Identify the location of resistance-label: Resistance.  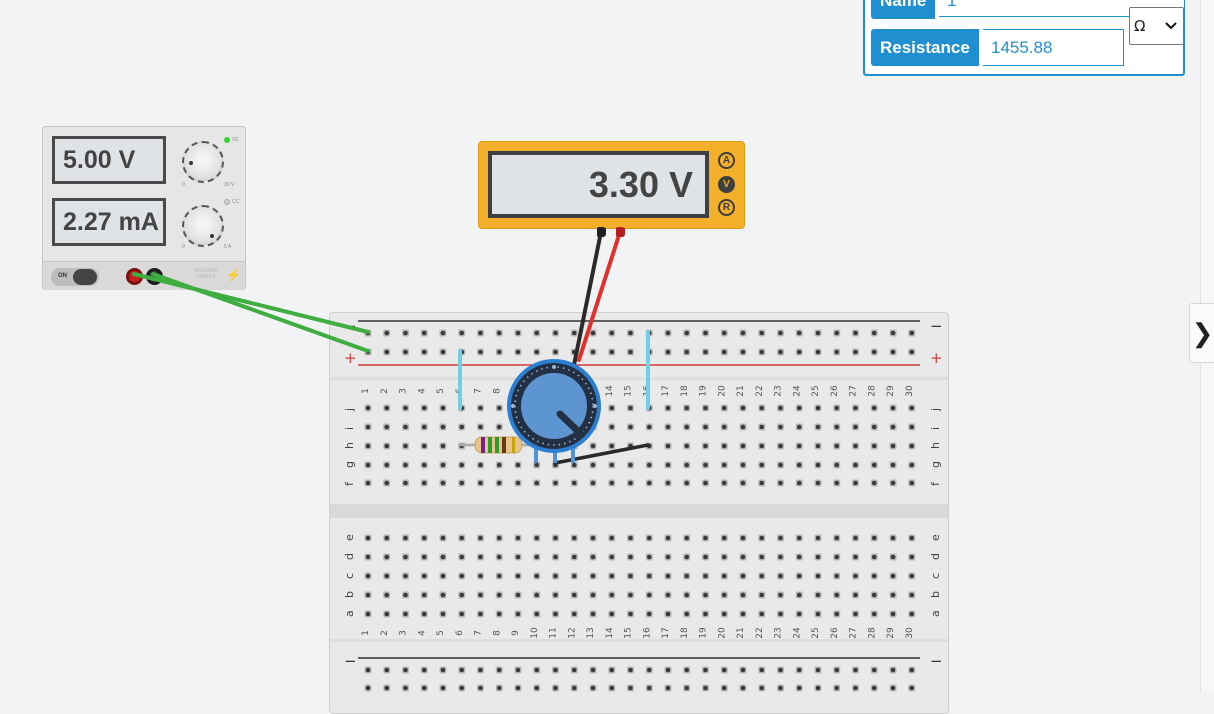
(925, 47).